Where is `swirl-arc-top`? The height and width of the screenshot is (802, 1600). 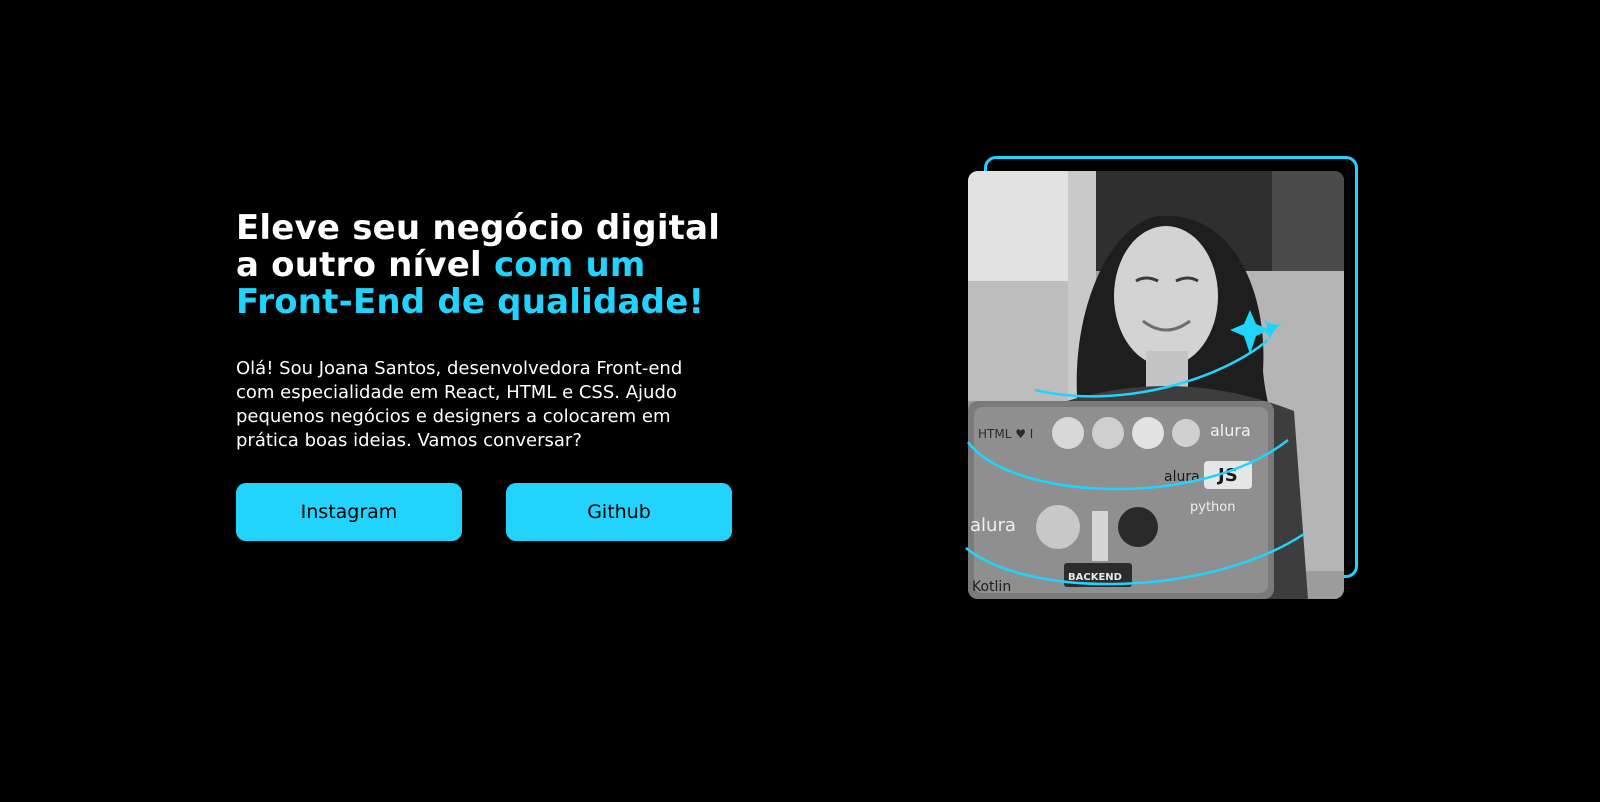 swirl-arc-top is located at coordinates (1151, 368).